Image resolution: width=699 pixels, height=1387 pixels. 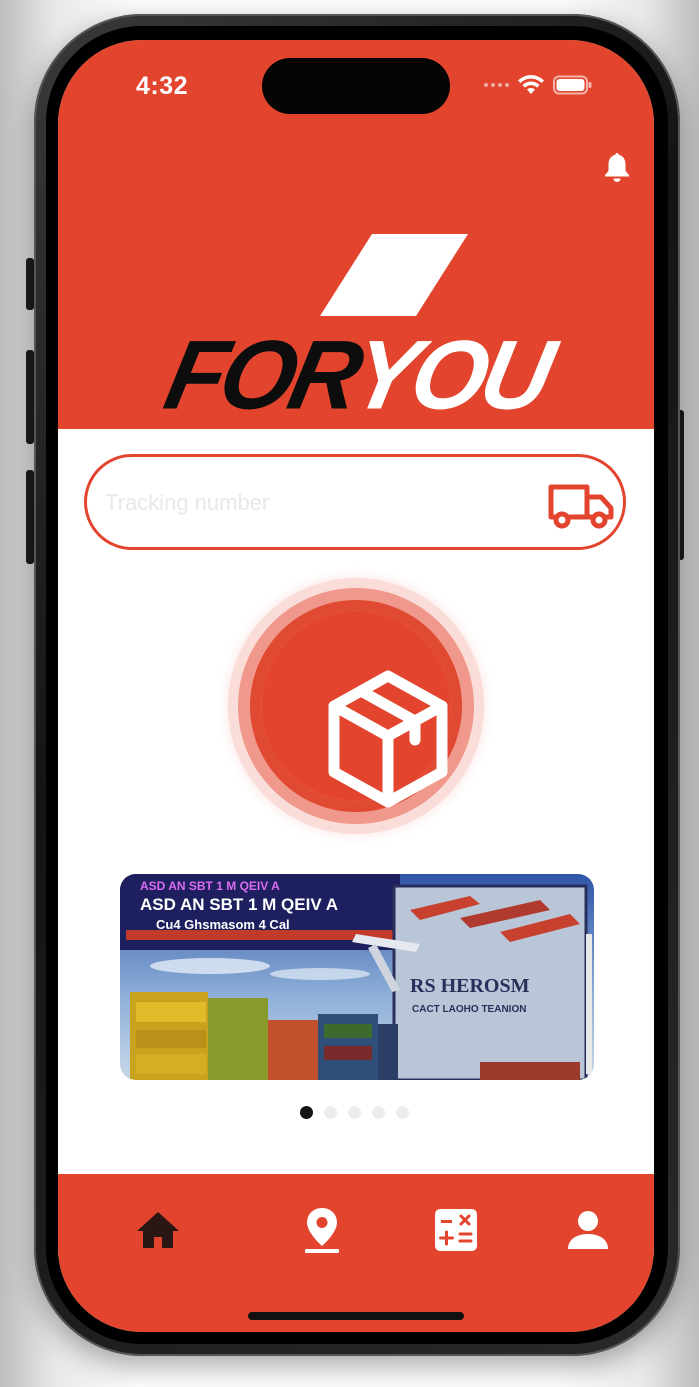 What do you see at coordinates (356, 1316) in the screenshot?
I see `home-indicator` at bounding box center [356, 1316].